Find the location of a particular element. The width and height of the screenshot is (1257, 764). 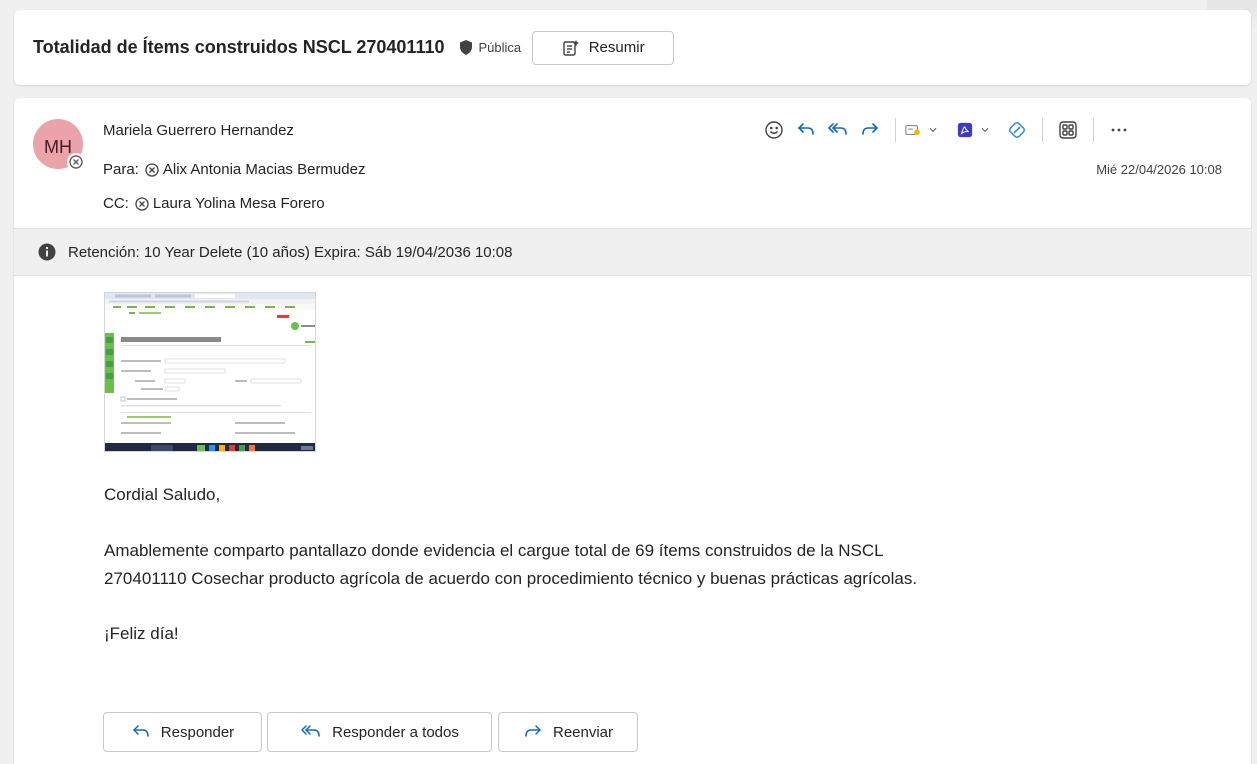

sensitivity-text: Pública is located at coordinates (500, 47).